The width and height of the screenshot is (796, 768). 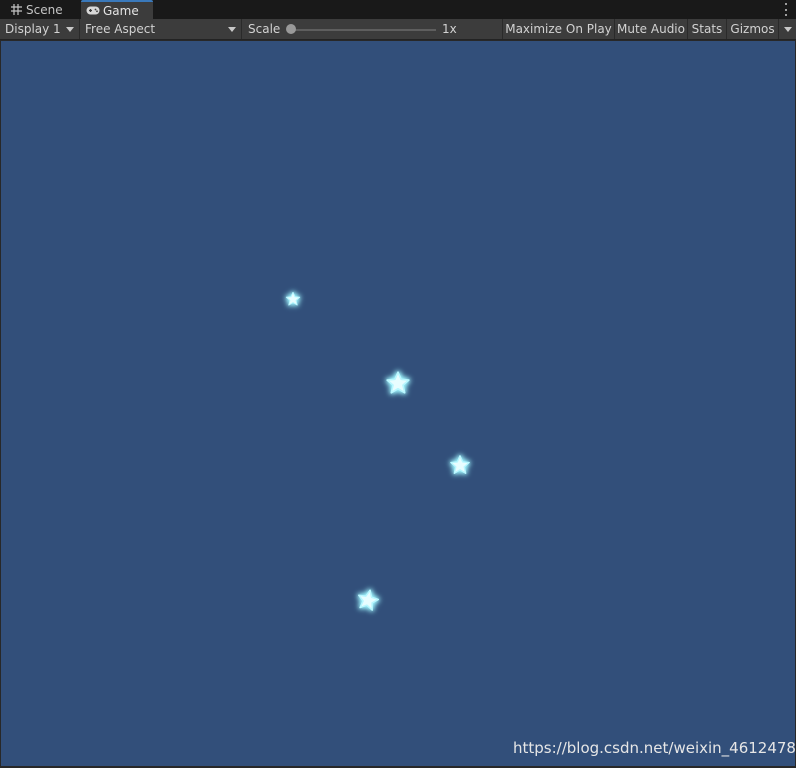 I want to click on scale-value-text: 1x, so click(x=449, y=29).